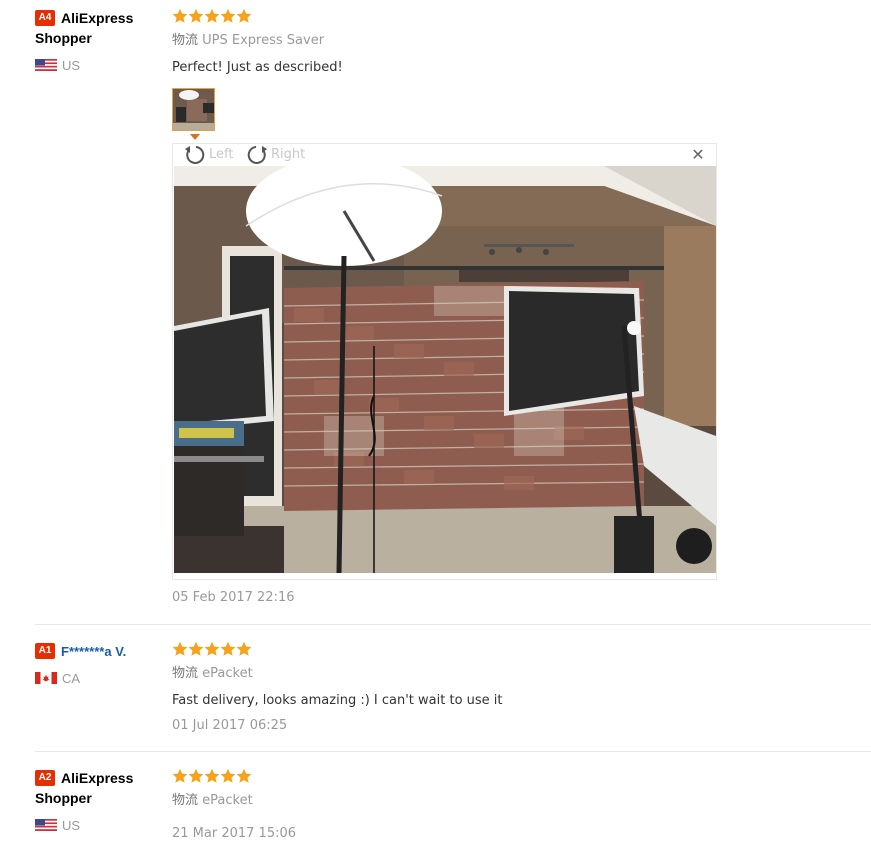  Describe the element at coordinates (71, 678) in the screenshot. I see `country-code: CA` at that location.